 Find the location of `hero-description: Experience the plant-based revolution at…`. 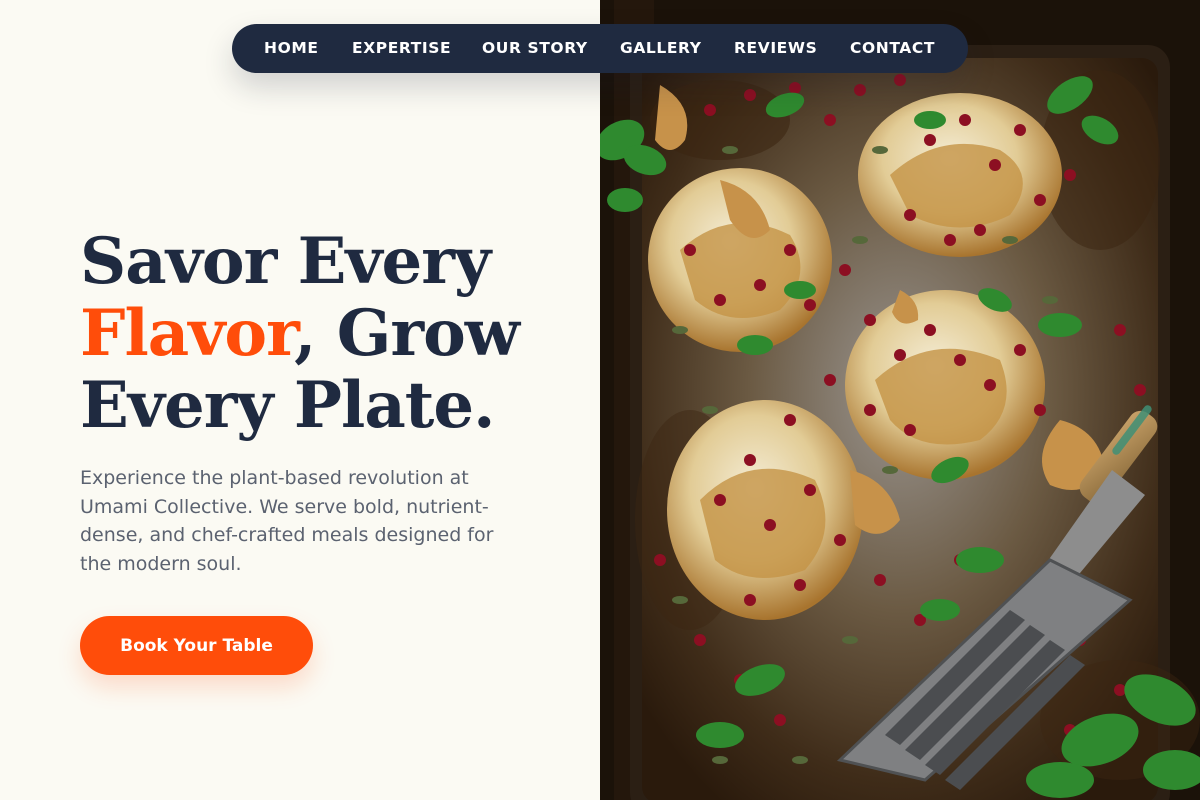

hero-description: Experience the plant-based revolution at… is located at coordinates (287, 521).